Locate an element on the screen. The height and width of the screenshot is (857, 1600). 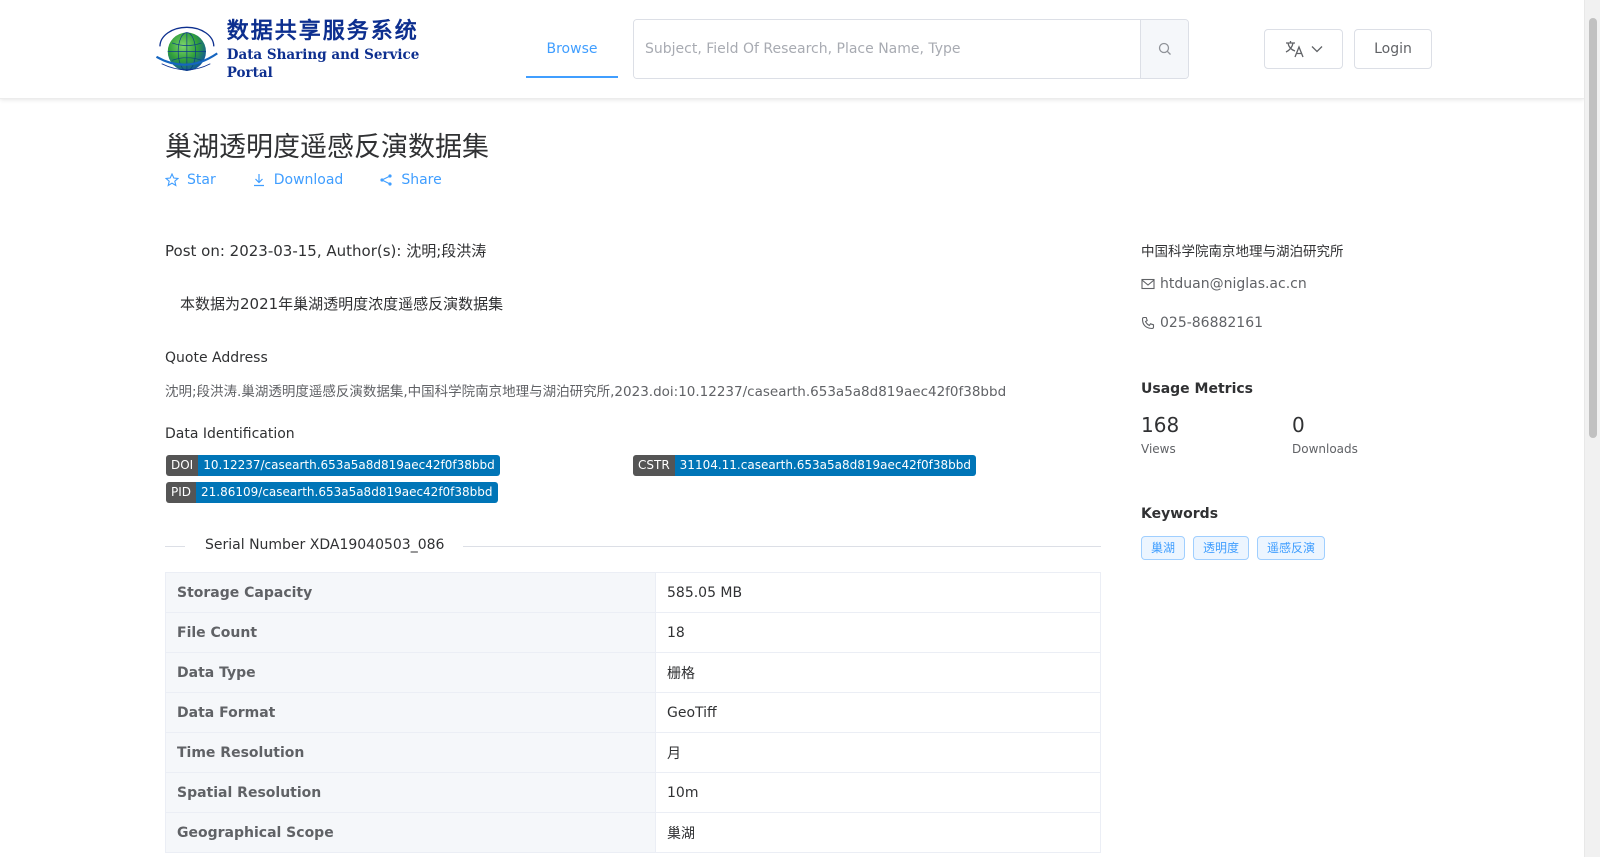
table-row: Spatial Resolution 10m is located at coordinates (633, 792).